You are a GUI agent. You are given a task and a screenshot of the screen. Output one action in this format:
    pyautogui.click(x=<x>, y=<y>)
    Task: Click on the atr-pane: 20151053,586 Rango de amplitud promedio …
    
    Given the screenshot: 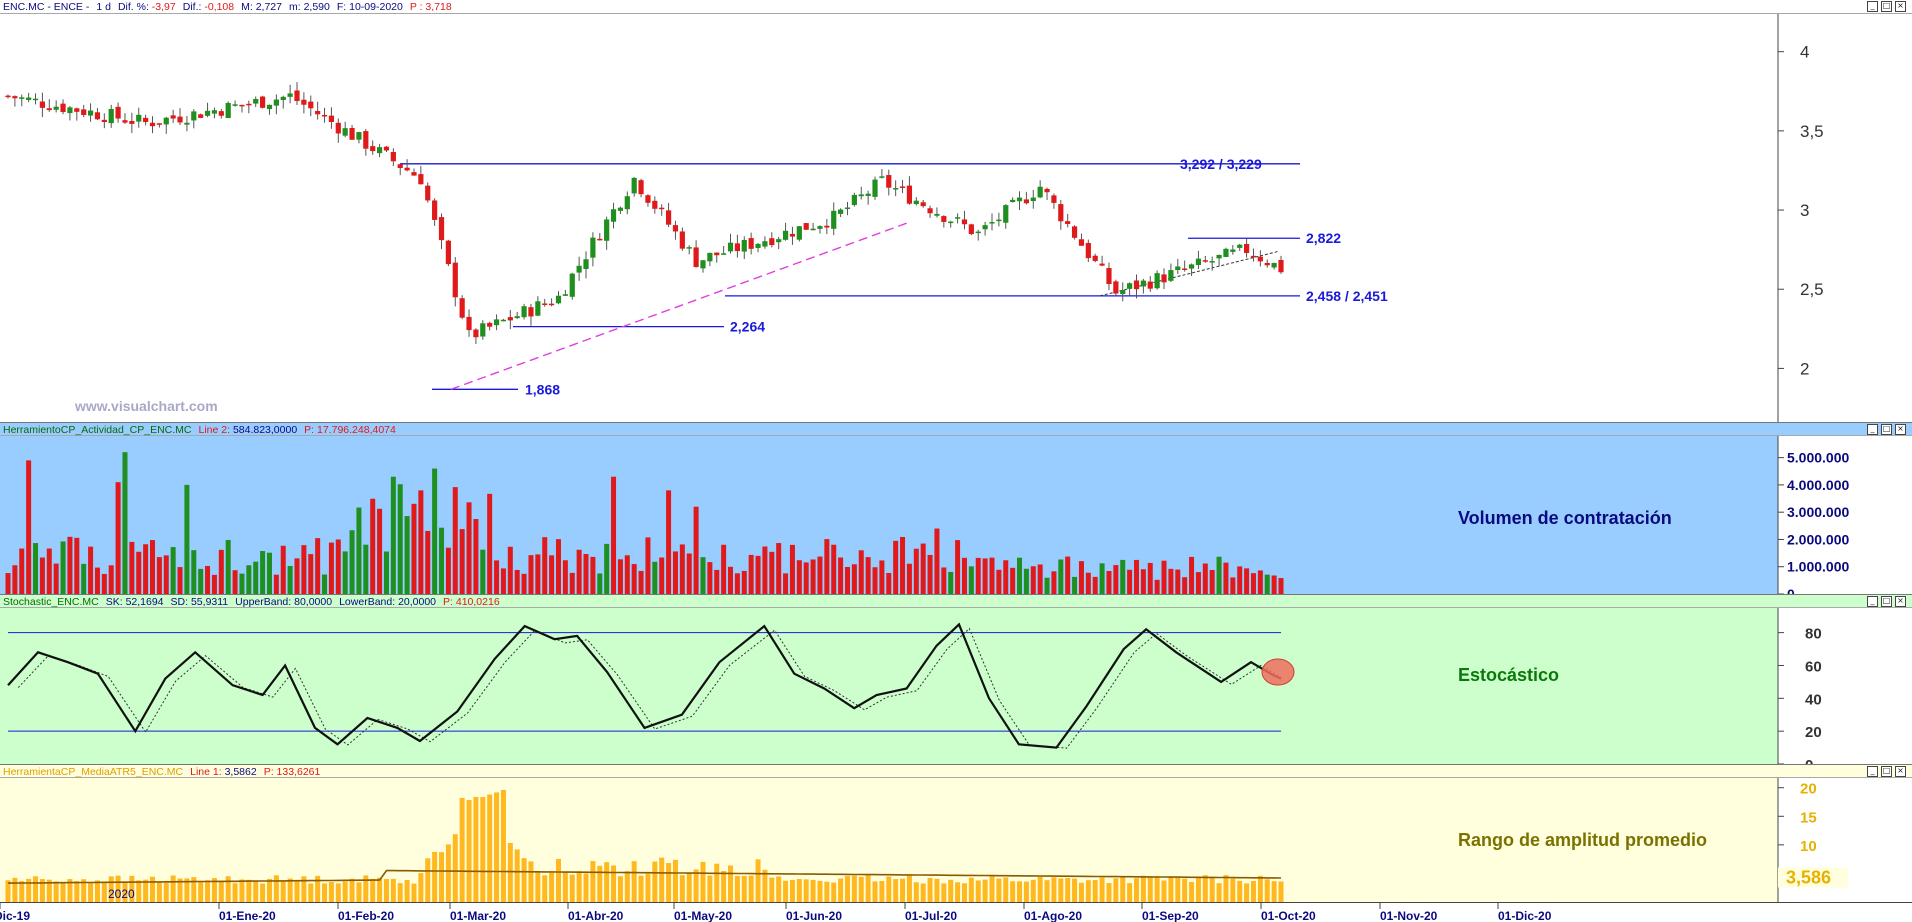 What is the action you would take?
    pyautogui.click(x=956, y=840)
    